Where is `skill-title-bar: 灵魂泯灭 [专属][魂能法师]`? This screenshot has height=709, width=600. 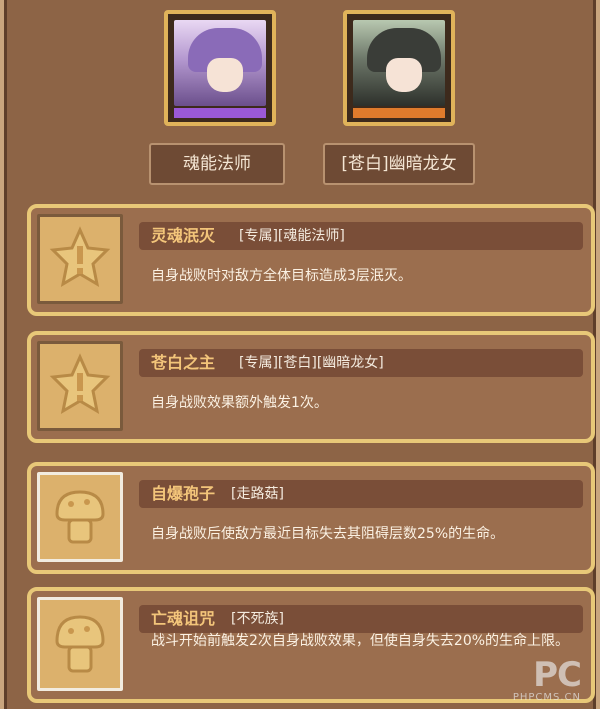
skill-title-bar: 灵魂泯灭 [专属][魂能法师] is located at coordinates (361, 236).